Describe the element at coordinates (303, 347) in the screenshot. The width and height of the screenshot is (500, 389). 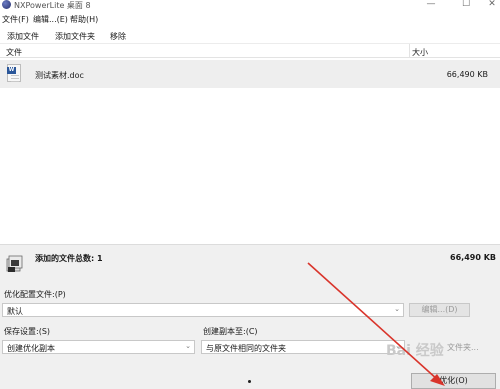
I see `copy-to-select: 与原文件相同的文件夹 ⌄` at that location.